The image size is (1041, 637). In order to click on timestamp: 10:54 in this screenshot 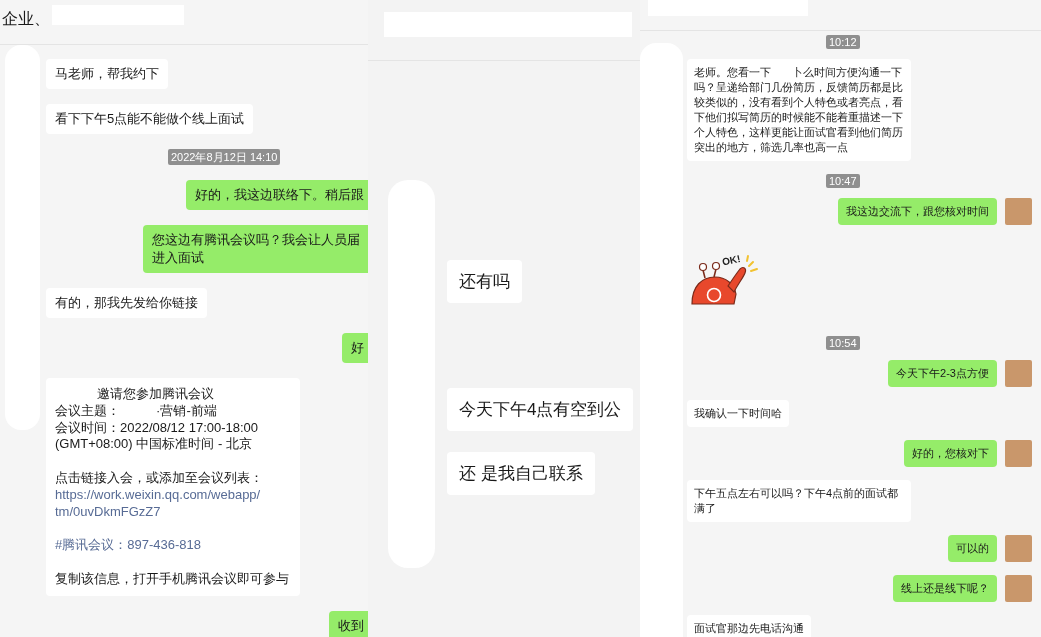, I will do `click(843, 343)`.